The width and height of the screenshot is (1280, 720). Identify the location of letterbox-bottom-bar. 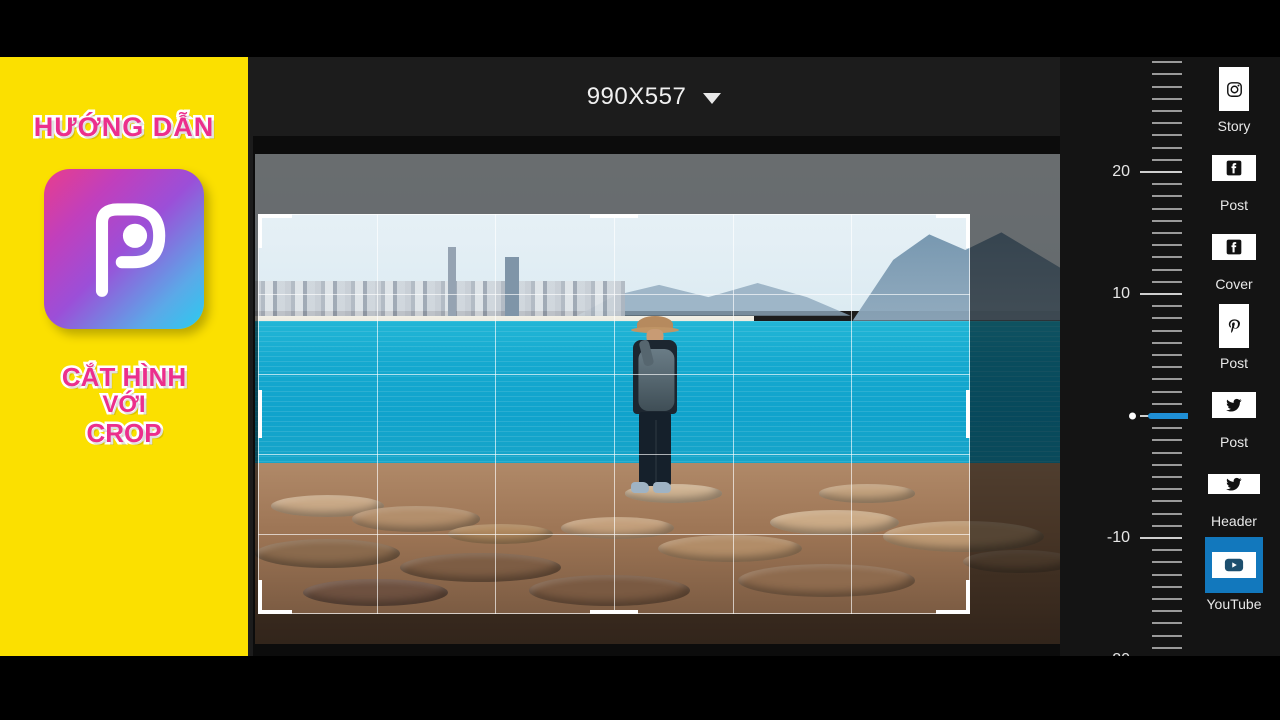
(640, 688).